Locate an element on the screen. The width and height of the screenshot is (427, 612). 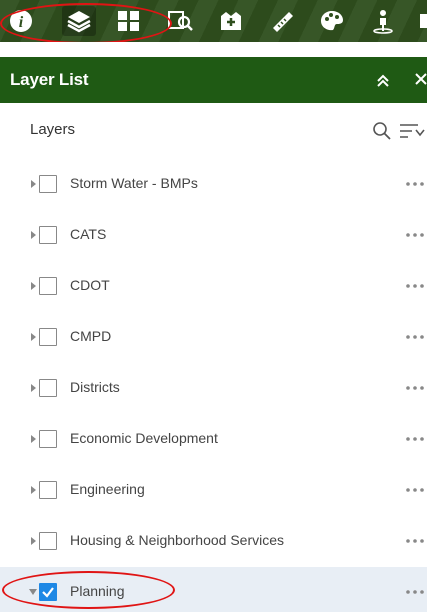
close-icon is located at coordinates (421, 79).